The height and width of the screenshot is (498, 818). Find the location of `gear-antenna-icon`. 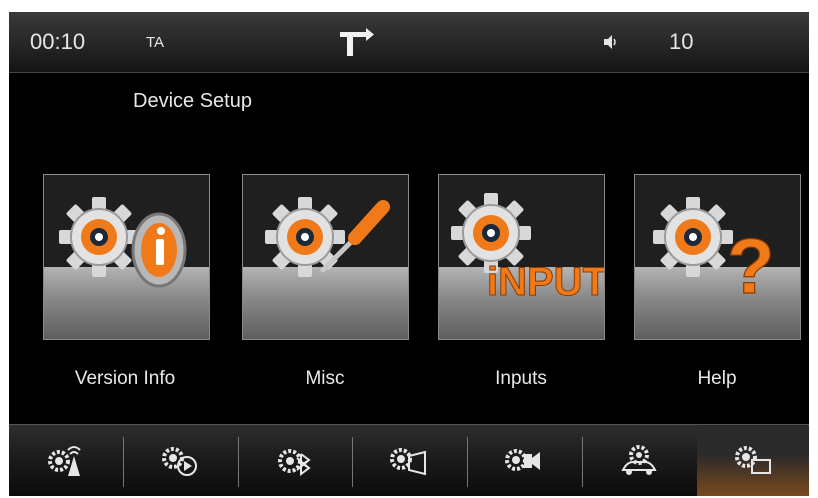

gear-antenna-icon is located at coordinates (64, 461).